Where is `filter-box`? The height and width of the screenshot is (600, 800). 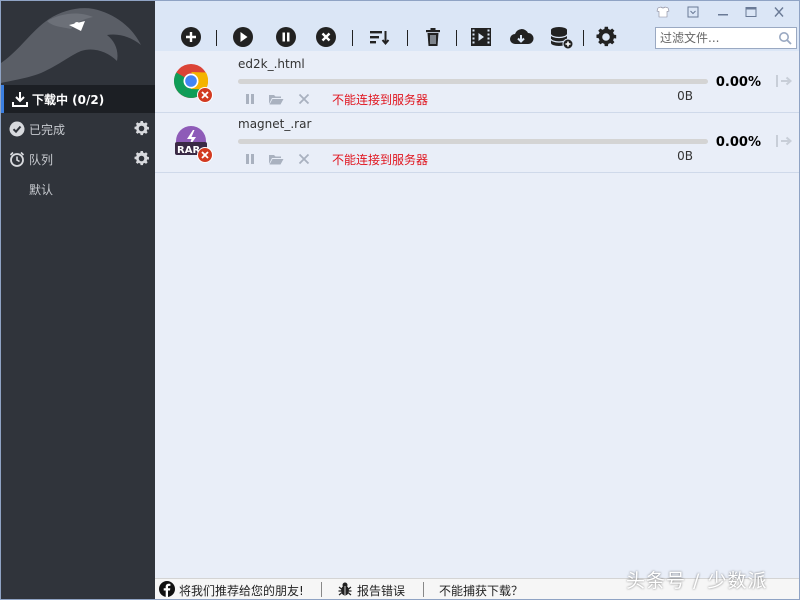 filter-box is located at coordinates (726, 38).